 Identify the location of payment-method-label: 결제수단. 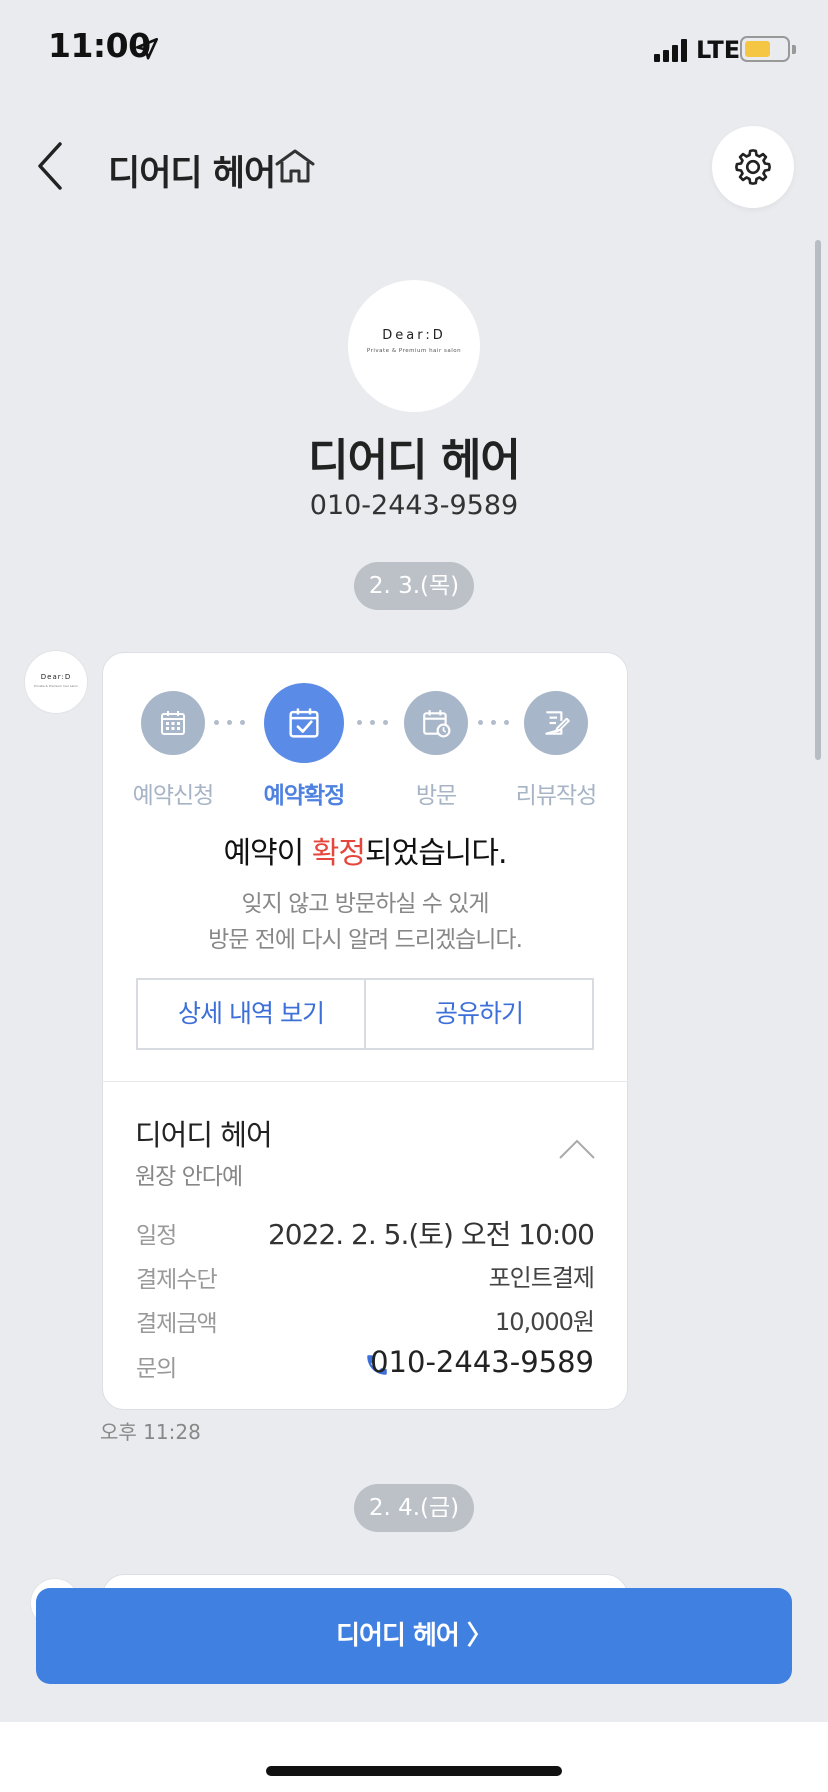
(177, 1280).